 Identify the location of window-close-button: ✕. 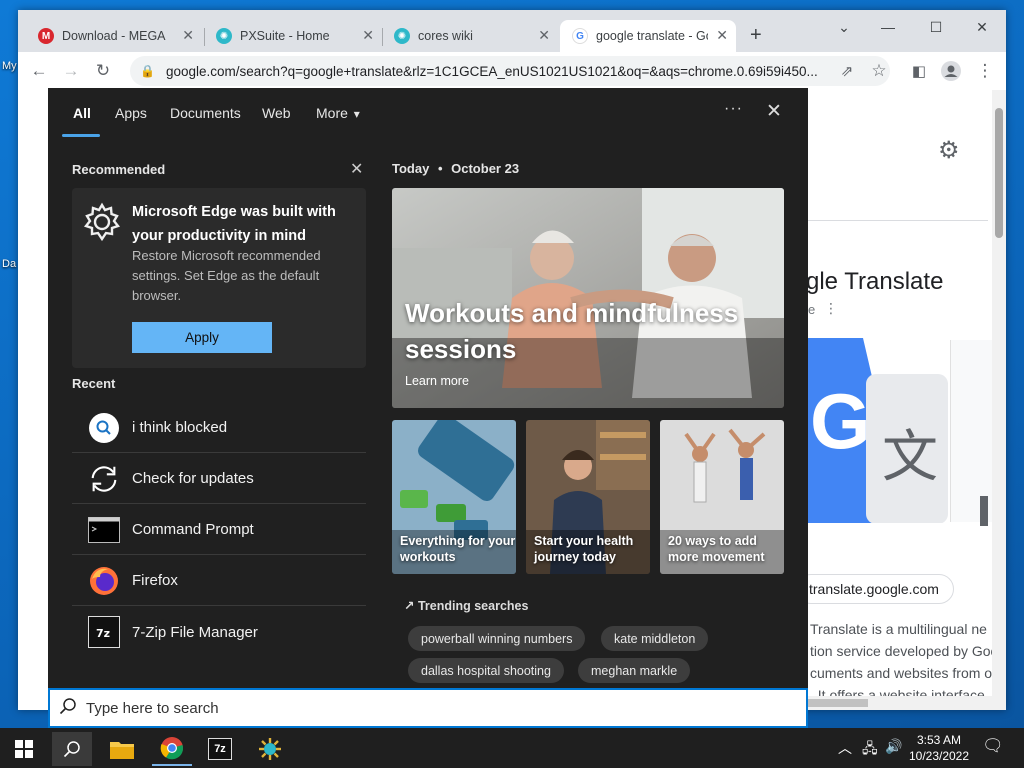
(982, 27).